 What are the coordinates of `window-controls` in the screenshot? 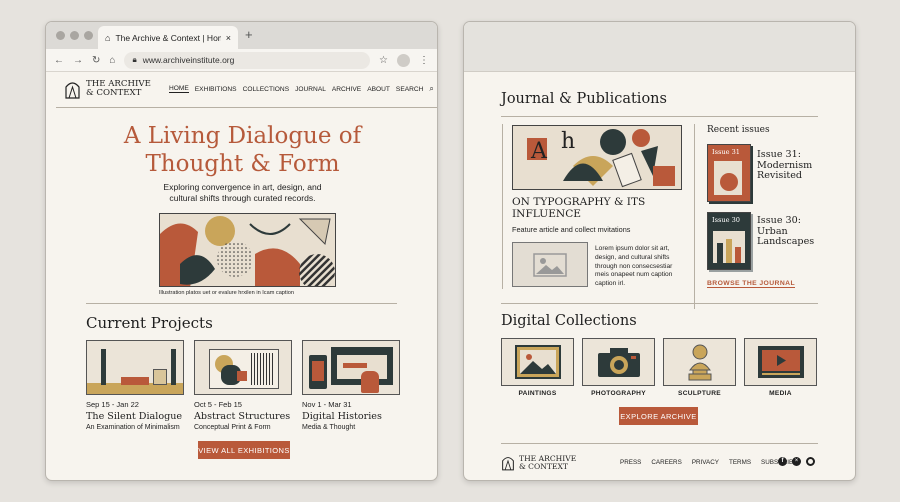 It's located at (74, 35).